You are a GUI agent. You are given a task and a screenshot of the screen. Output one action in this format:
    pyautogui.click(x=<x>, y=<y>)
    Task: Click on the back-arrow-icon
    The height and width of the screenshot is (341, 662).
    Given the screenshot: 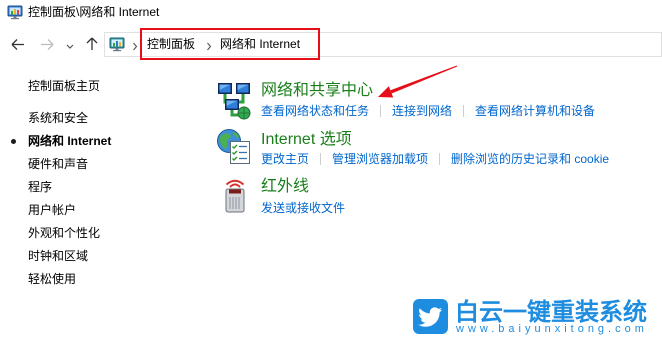 What is the action you would take?
    pyautogui.click(x=18, y=44)
    